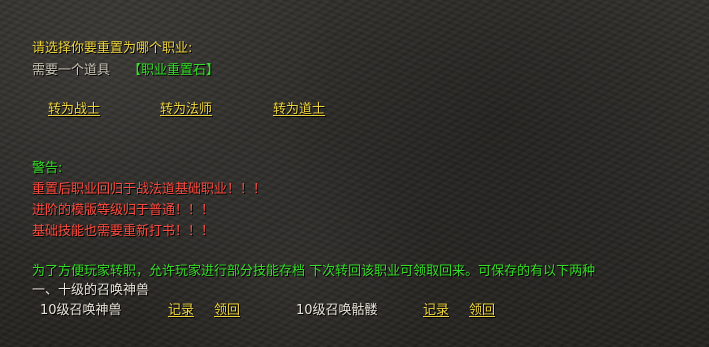 This screenshot has width=709, height=347. Describe the element at coordinates (123, 231) in the screenshot. I see `warning-line-3: 基础技能也需要重新打书！！！` at that location.